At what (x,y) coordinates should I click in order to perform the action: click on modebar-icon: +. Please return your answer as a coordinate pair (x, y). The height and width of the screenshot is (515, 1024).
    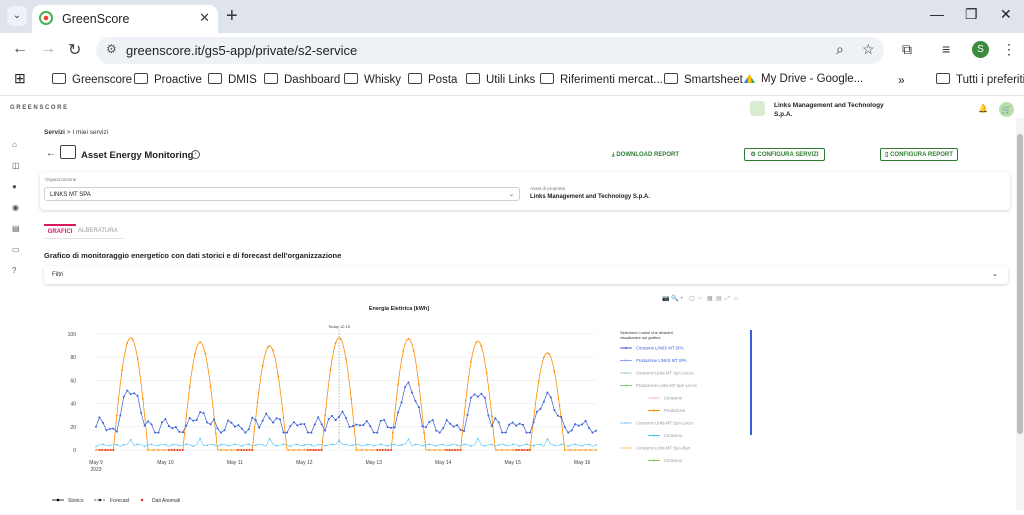
    Looking at the image, I should click on (682, 299).